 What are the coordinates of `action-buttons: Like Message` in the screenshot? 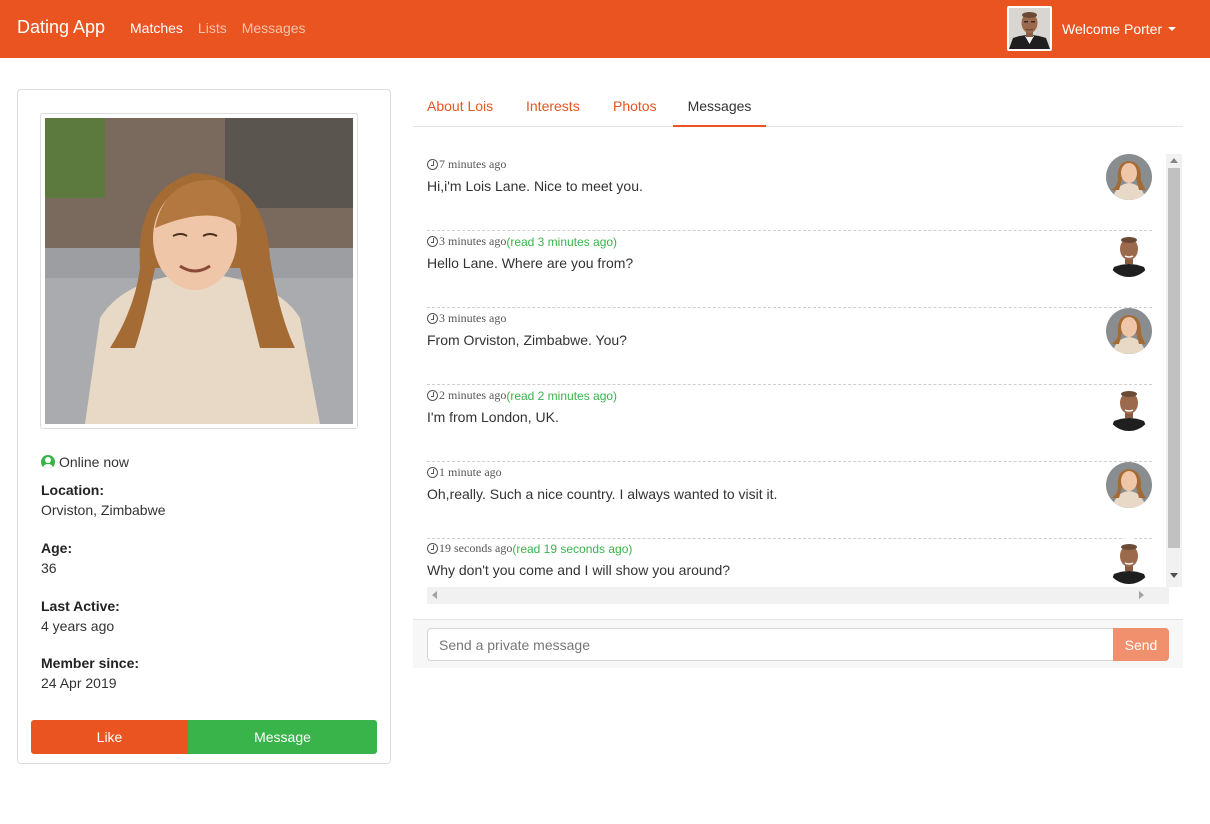 It's located at (204, 737).